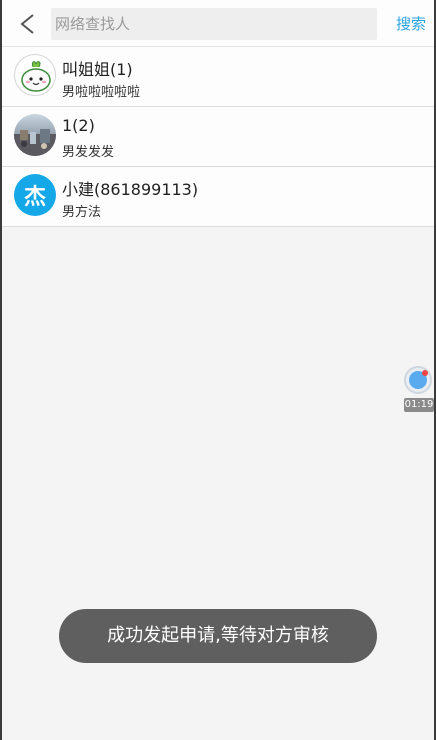  What do you see at coordinates (78, 125) in the screenshot?
I see `contact-name: 1(2)` at bounding box center [78, 125].